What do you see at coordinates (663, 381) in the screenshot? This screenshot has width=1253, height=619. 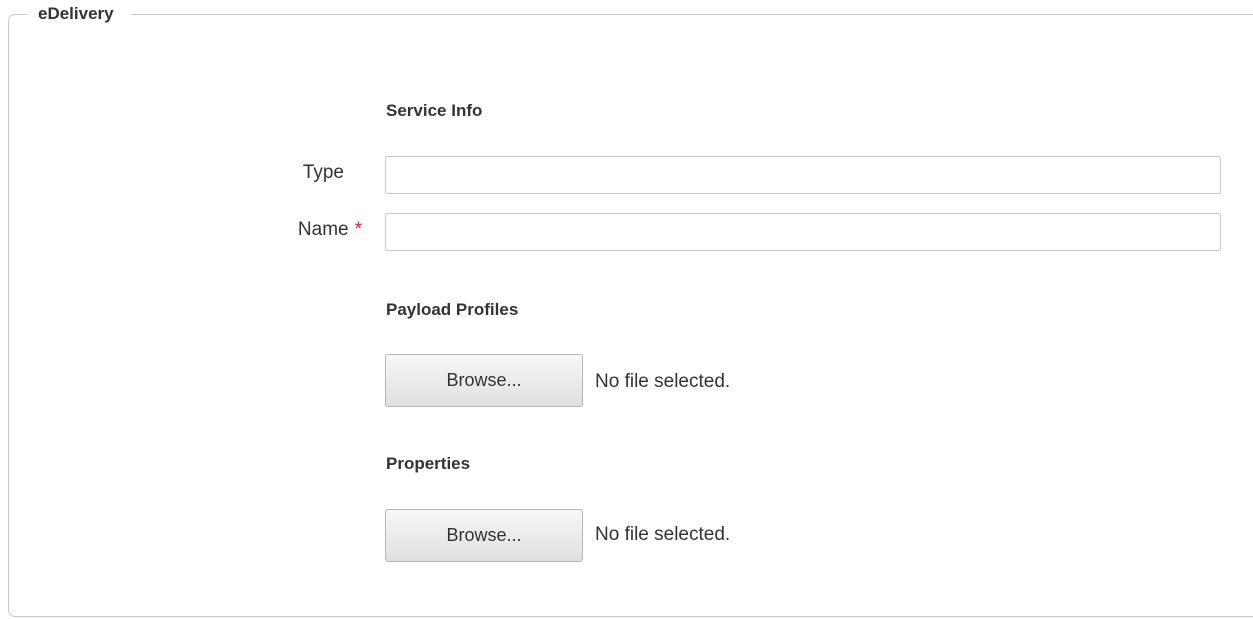 I see `payload-profiles-file-status: No file selected.` at bounding box center [663, 381].